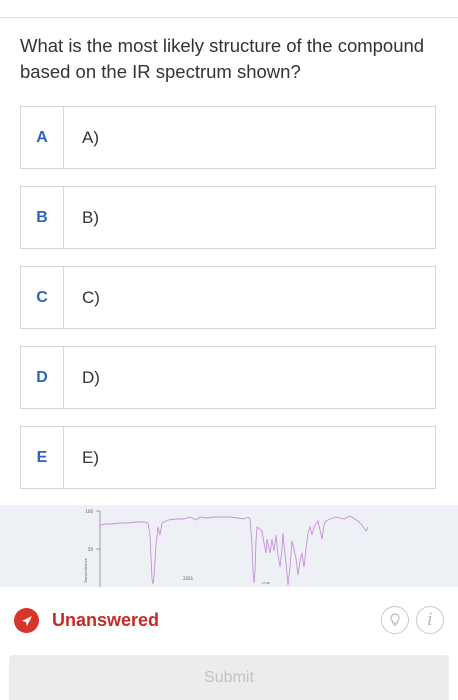  I want to click on answer-status: Unanswered, so click(86, 620).